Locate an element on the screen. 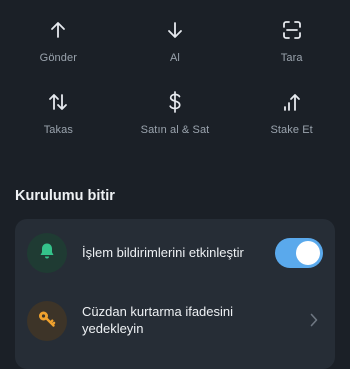 This screenshot has height=369, width=350. send-label: Gönder is located at coordinates (58, 58).